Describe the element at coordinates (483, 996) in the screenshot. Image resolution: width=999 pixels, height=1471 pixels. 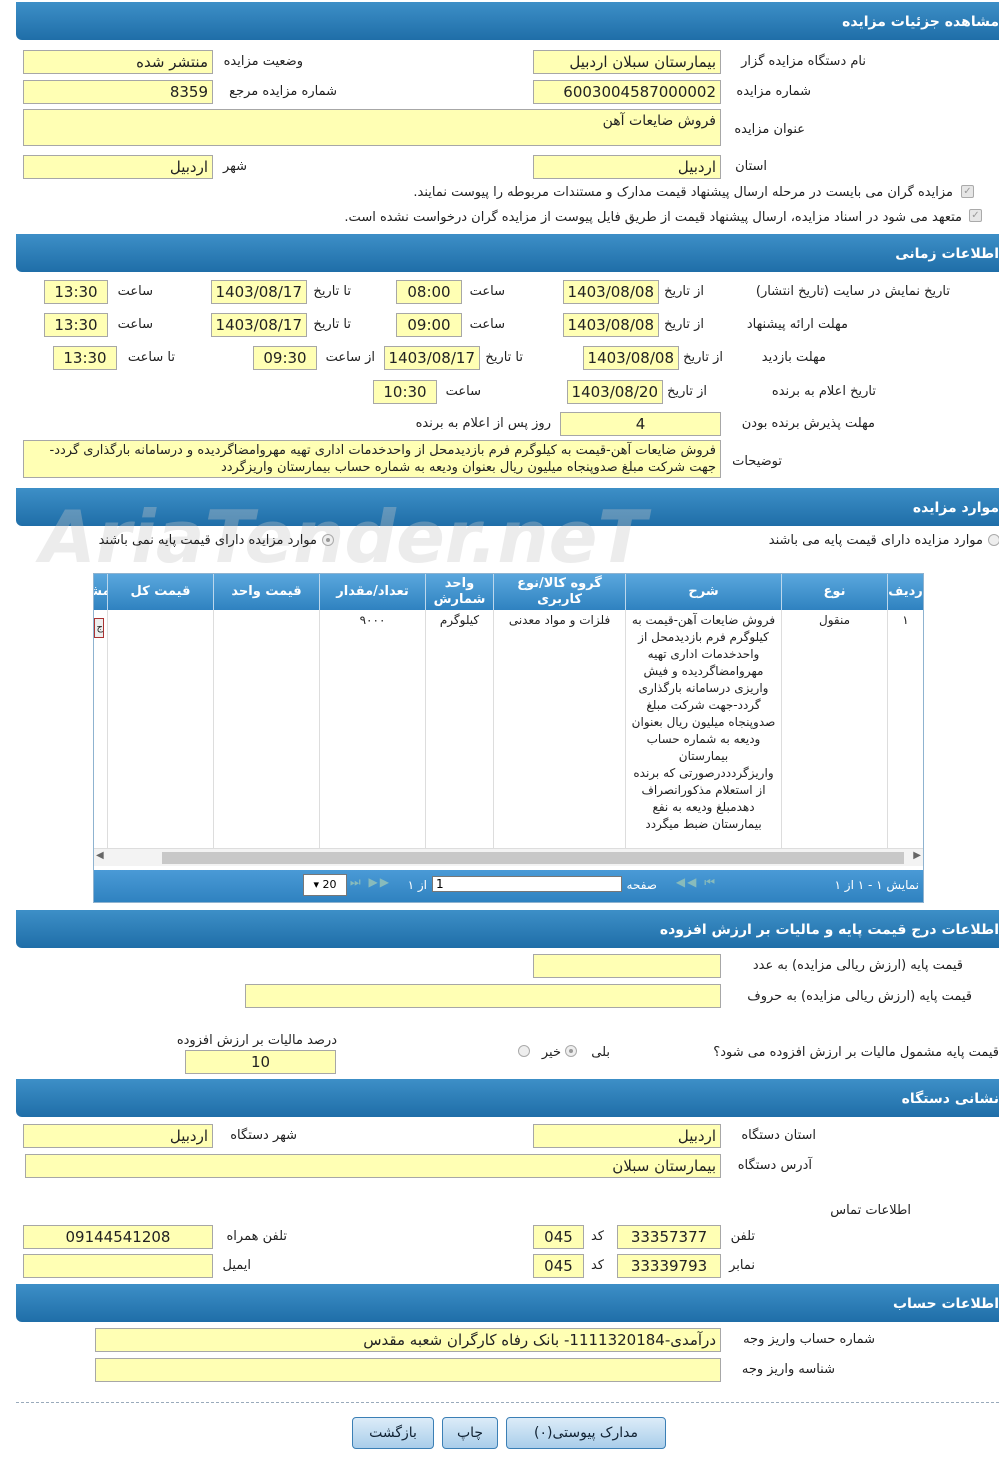
I see `price-words-field` at that location.